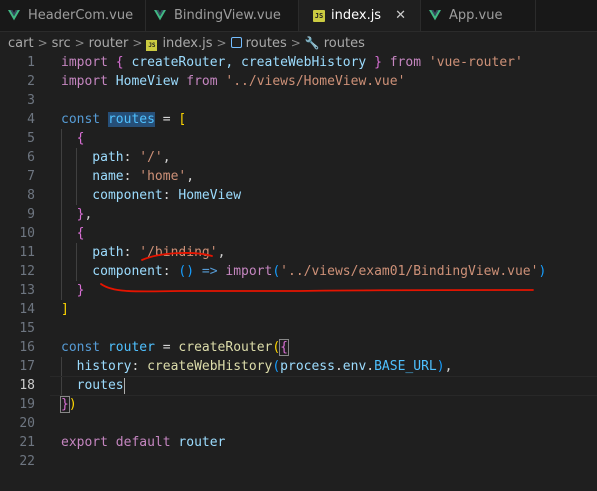 The height and width of the screenshot is (491, 597). Describe the element at coordinates (31, 100) in the screenshot. I see `line-number: 3` at that location.